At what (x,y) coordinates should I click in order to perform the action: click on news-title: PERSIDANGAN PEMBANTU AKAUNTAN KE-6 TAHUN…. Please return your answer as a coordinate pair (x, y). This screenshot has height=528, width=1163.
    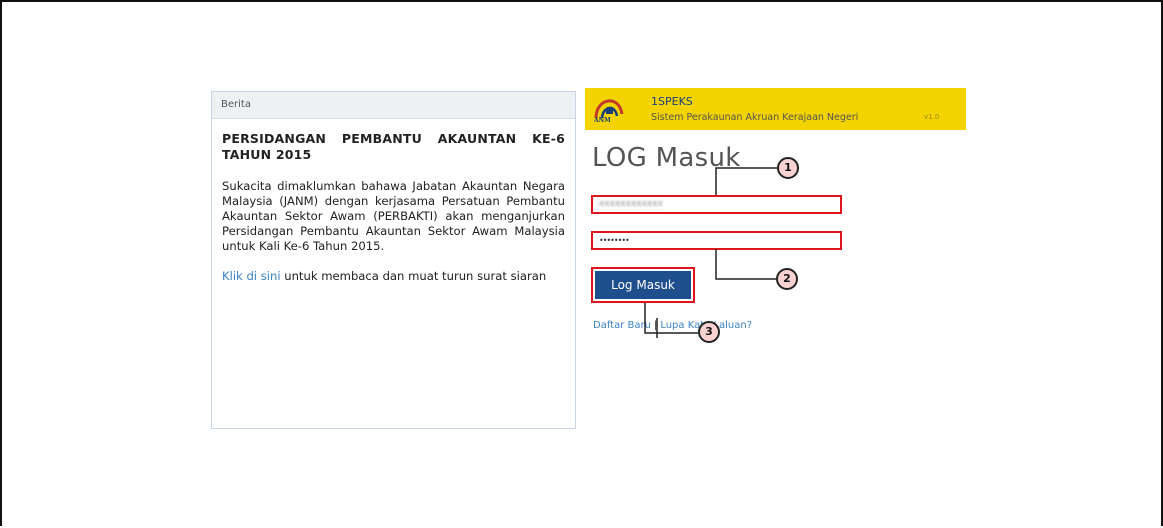
    Looking at the image, I should click on (393, 146).